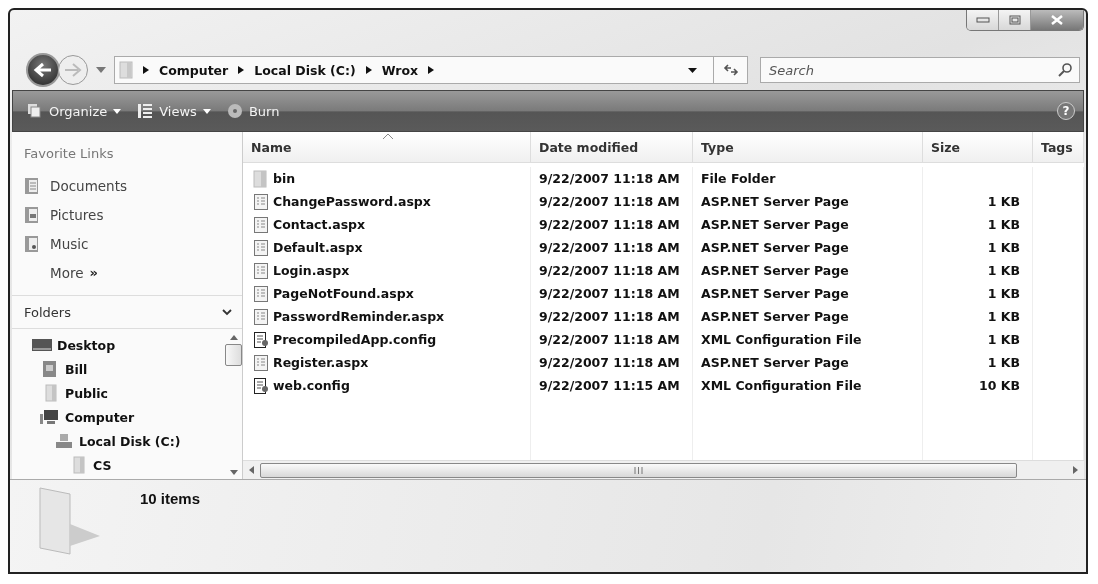  I want to click on help-button: ?, so click(1066, 111).